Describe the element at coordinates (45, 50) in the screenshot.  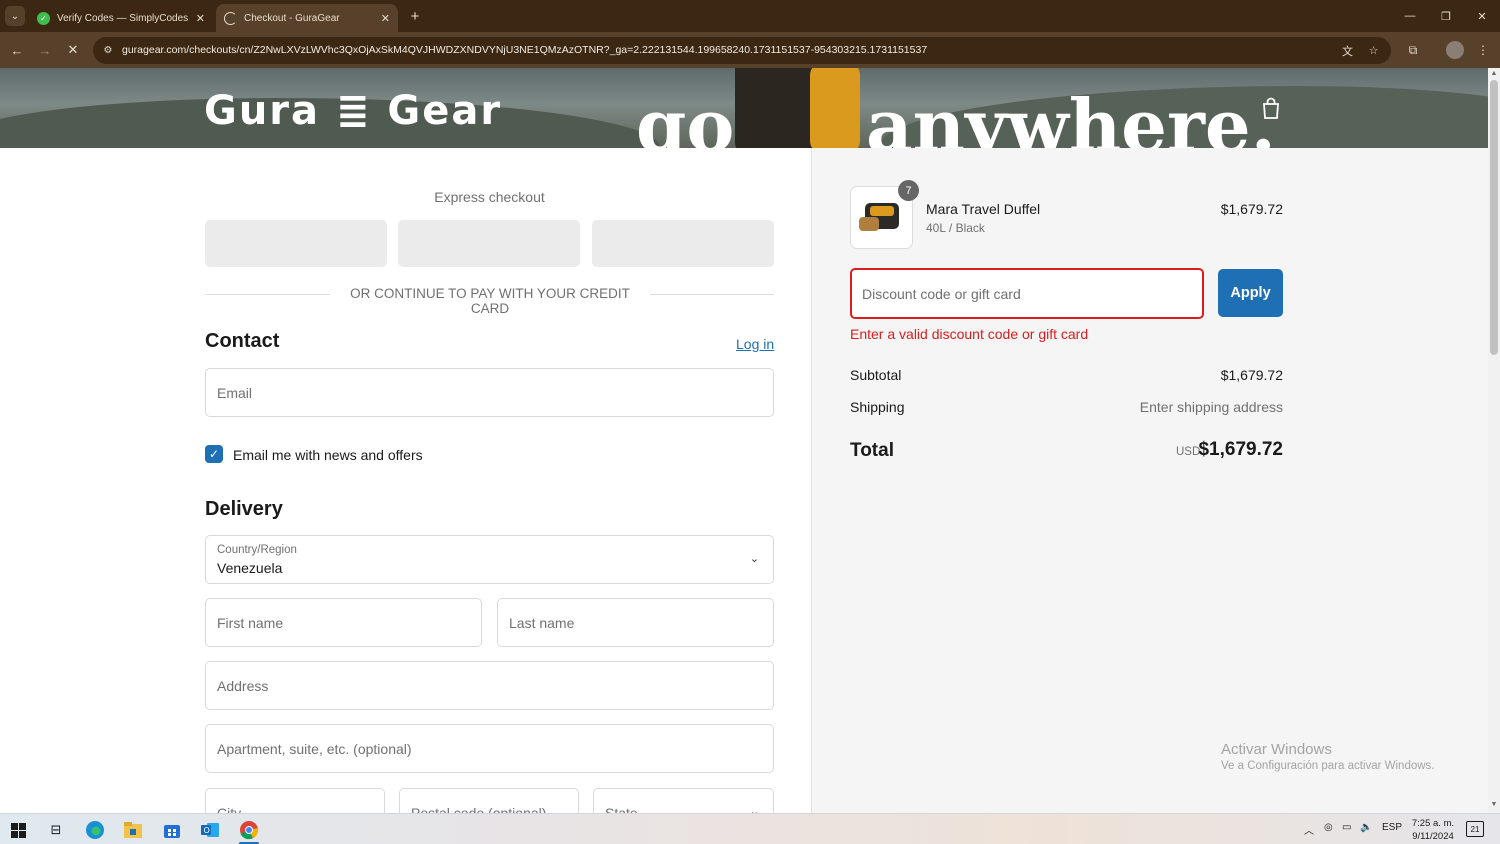
I see `forward-arrow-icon: →` at that location.